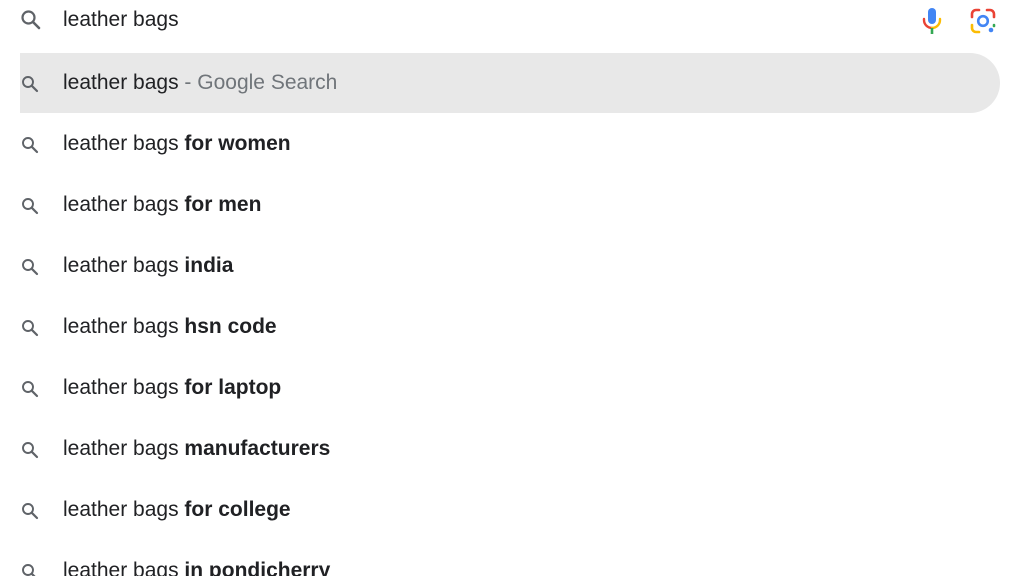 This screenshot has height=576, width=1024. Describe the element at coordinates (512, 449) in the screenshot. I see `suggestion-item: leather bags manufacturers` at that location.